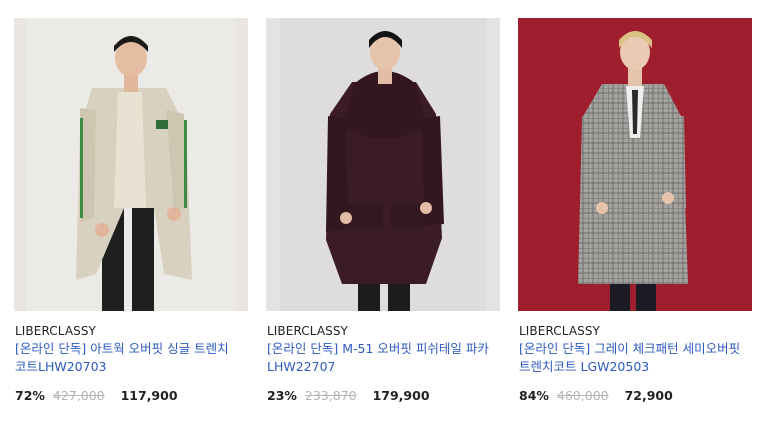 The image size is (770, 435). I want to click on price-row: 23% 233,870 179,900, so click(348, 395).